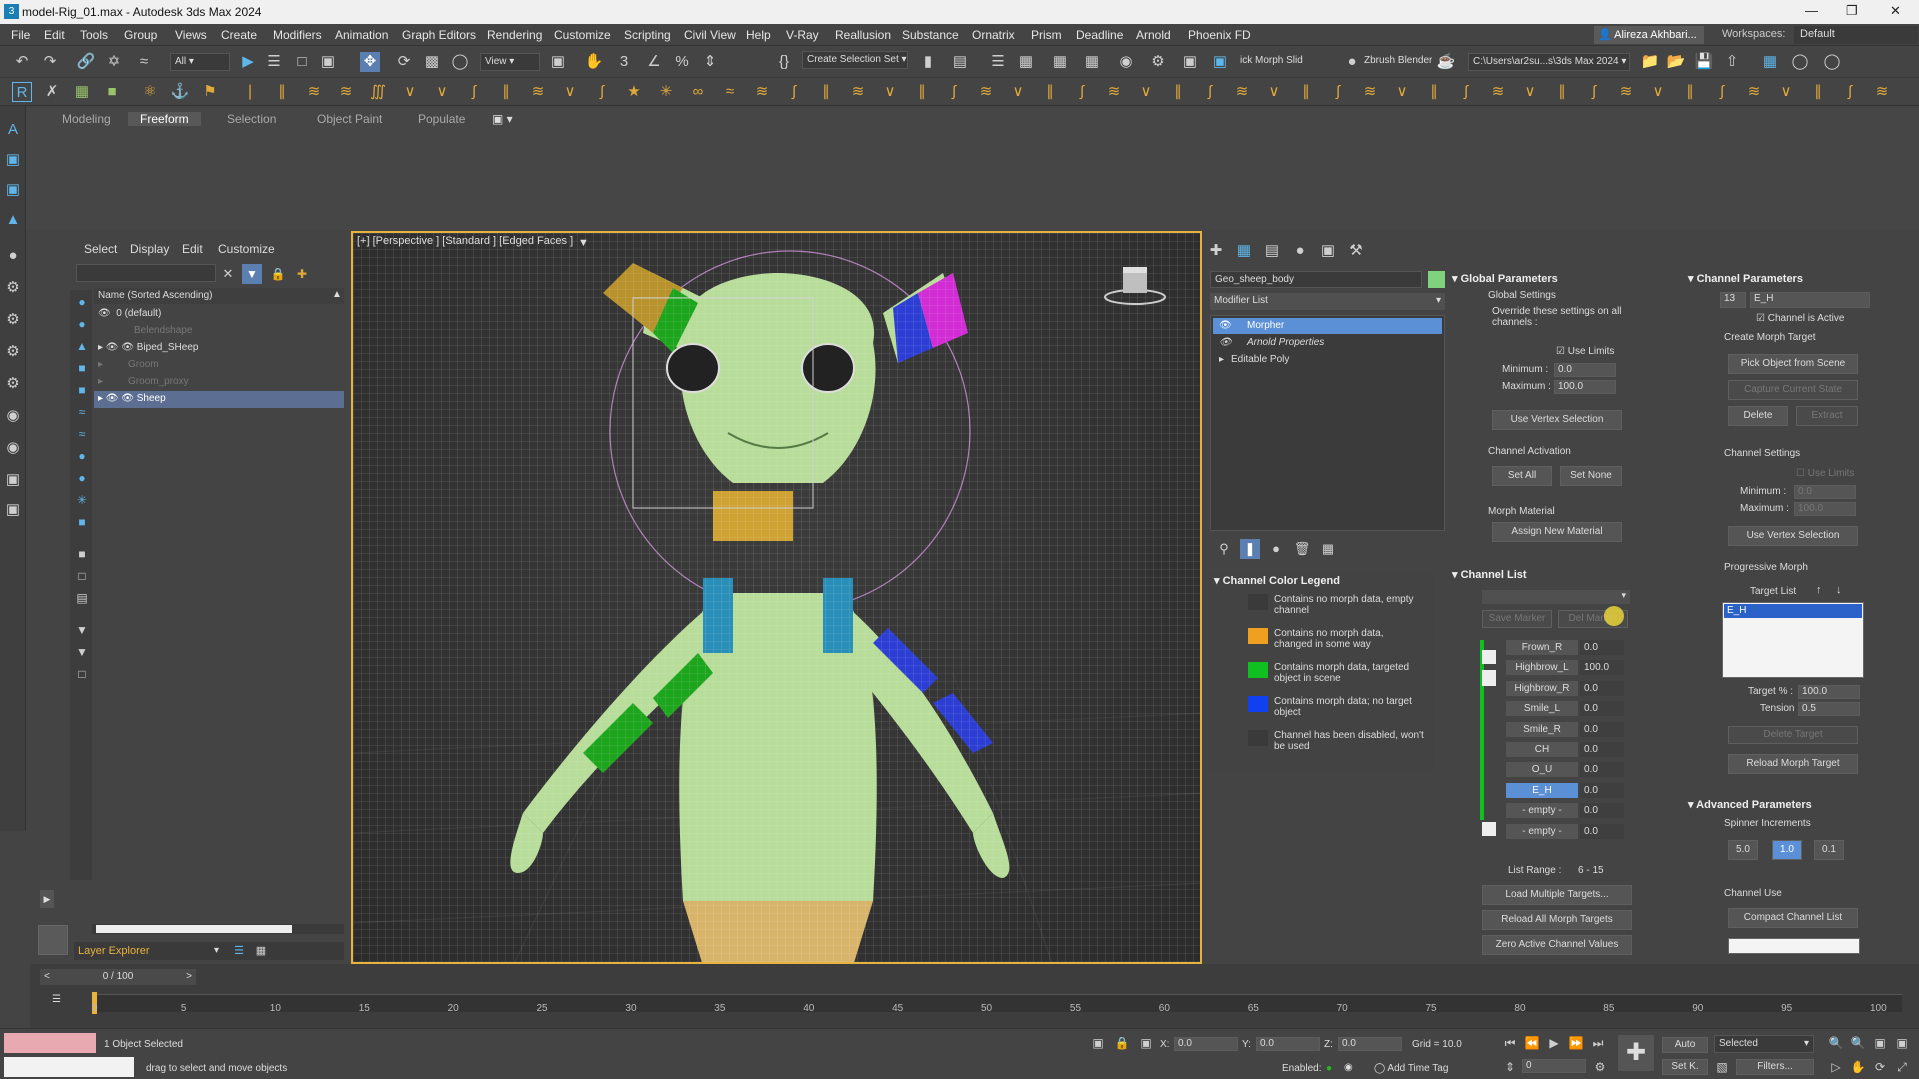 The image size is (1919, 1079). What do you see at coordinates (784, 62) in the screenshot?
I see `edit-named-sets-icon: {}` at bounding box center [784, 62].